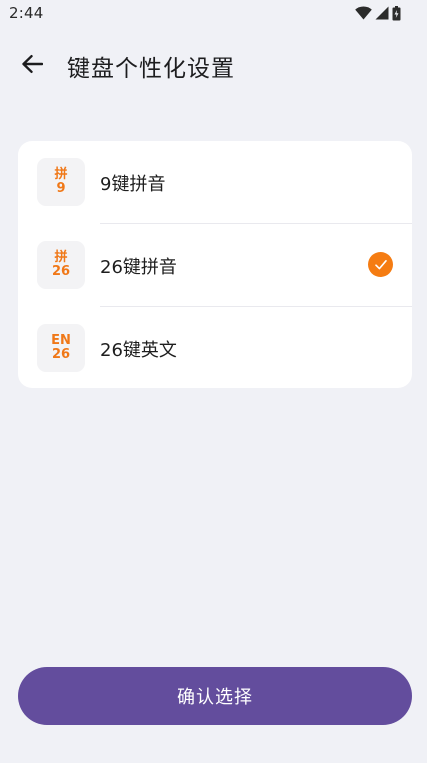 This screenshot has width=427, height=763. I want to click on page-title: 键盘个性化设置, so click(151, 69).